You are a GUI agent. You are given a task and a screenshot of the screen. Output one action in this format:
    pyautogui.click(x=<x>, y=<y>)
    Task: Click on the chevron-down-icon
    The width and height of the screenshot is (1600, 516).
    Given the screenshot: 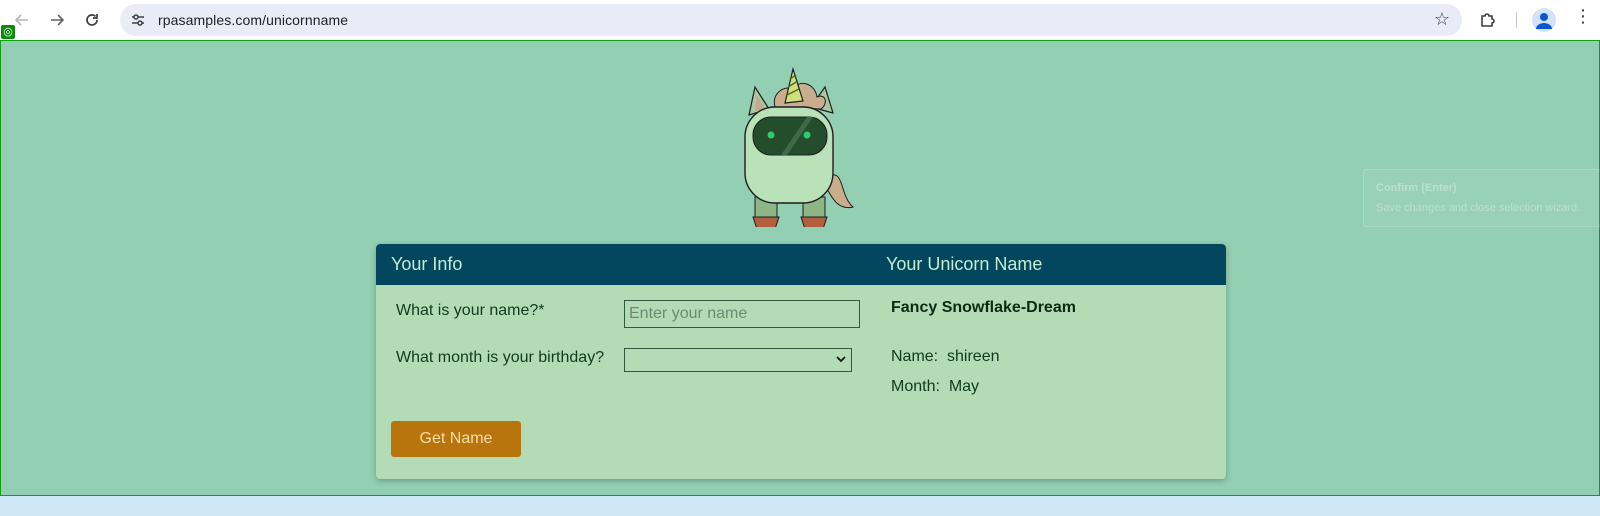 What is the action you would take?
    pyautogui.click(x=841, y=359)
    